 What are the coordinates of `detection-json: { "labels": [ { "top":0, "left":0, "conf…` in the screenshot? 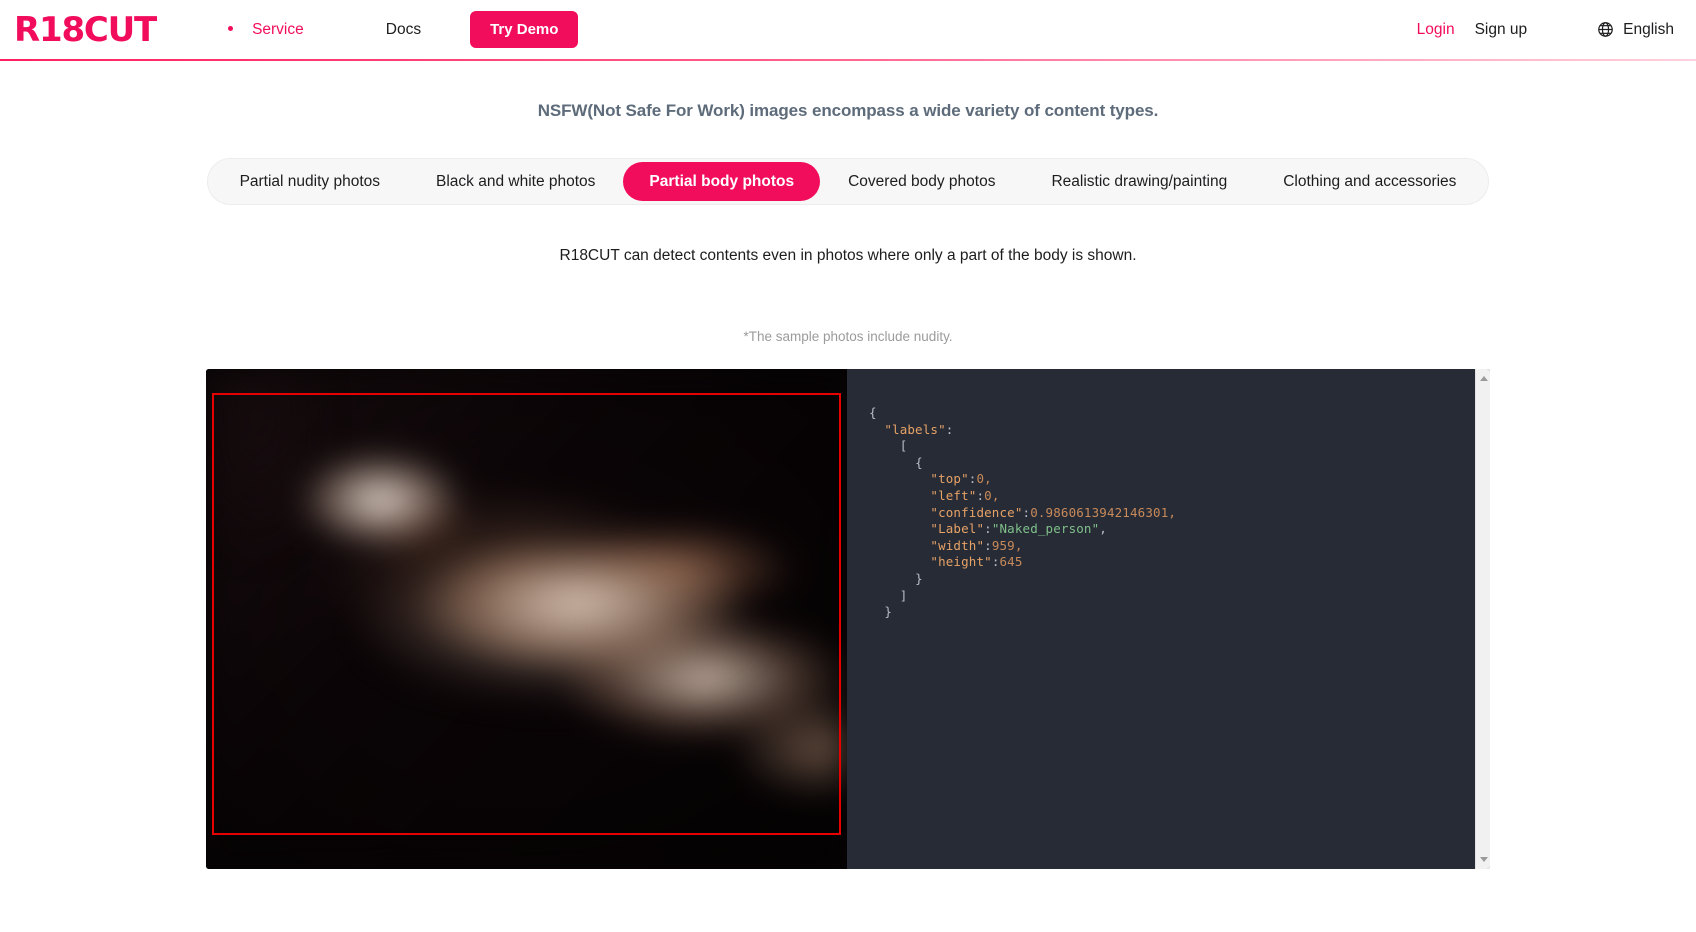 It's located at (1023, 512).